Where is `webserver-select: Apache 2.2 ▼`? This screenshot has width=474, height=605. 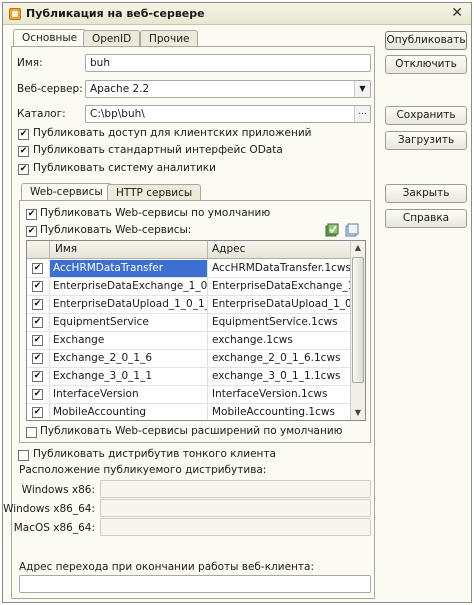 webserver-select: Apache 2.2 ▼ is located at coordinates (228, 89).